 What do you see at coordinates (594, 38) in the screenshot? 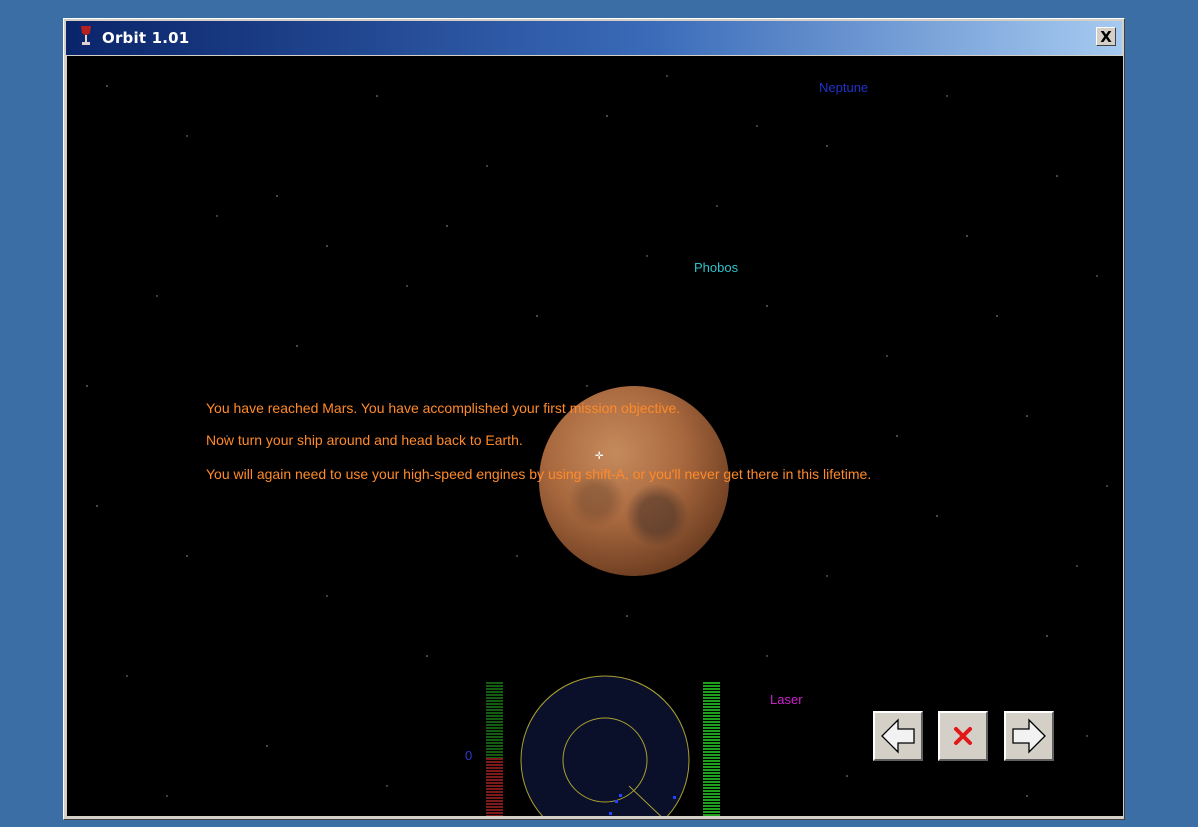
I see `title-bar: Orbit 1.01 X` at bounding box center [594, 38].